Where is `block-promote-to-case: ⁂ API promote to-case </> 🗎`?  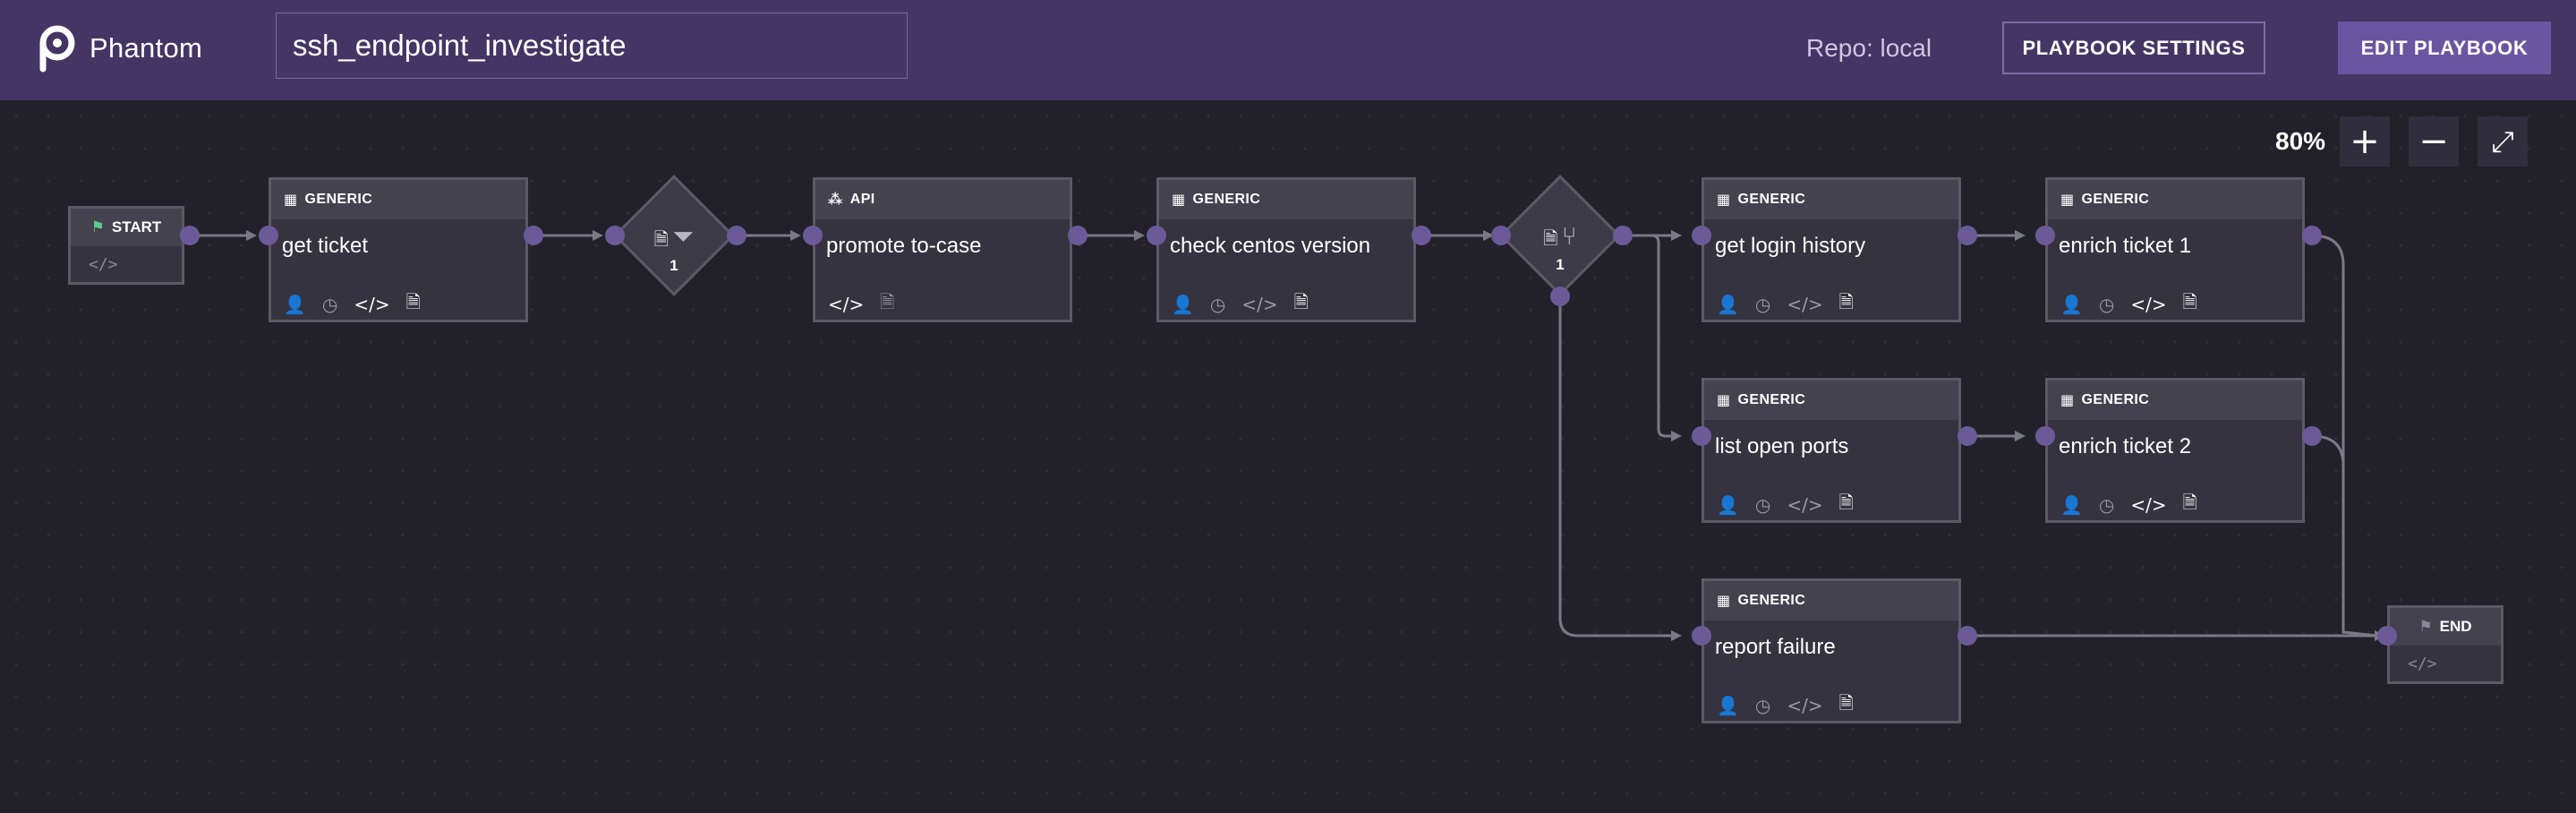 block-promote-to-case: ⁂ API promote to-case </> 🗎 is located at coordinates (942, 250).